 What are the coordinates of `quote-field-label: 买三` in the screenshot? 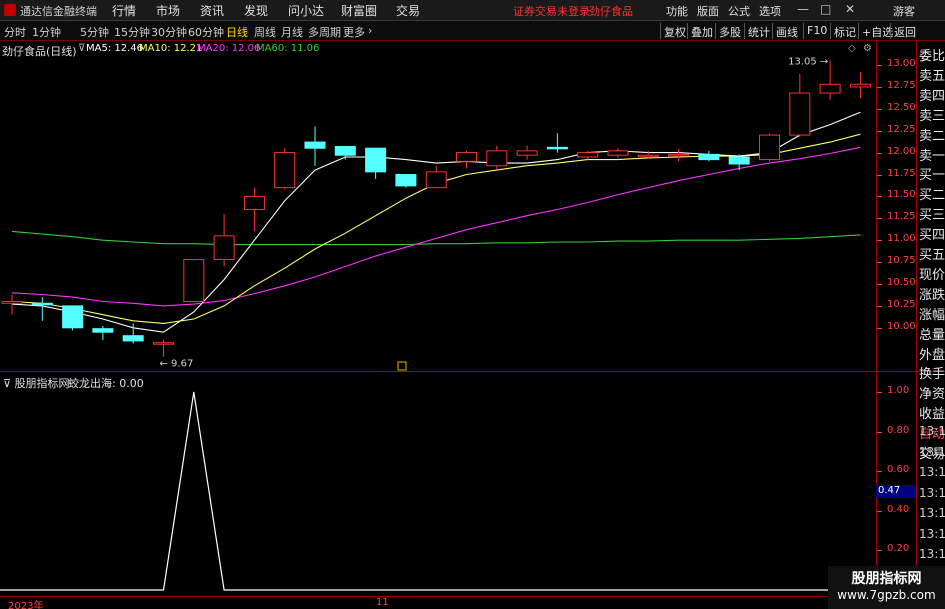 It's located at (932, 216).